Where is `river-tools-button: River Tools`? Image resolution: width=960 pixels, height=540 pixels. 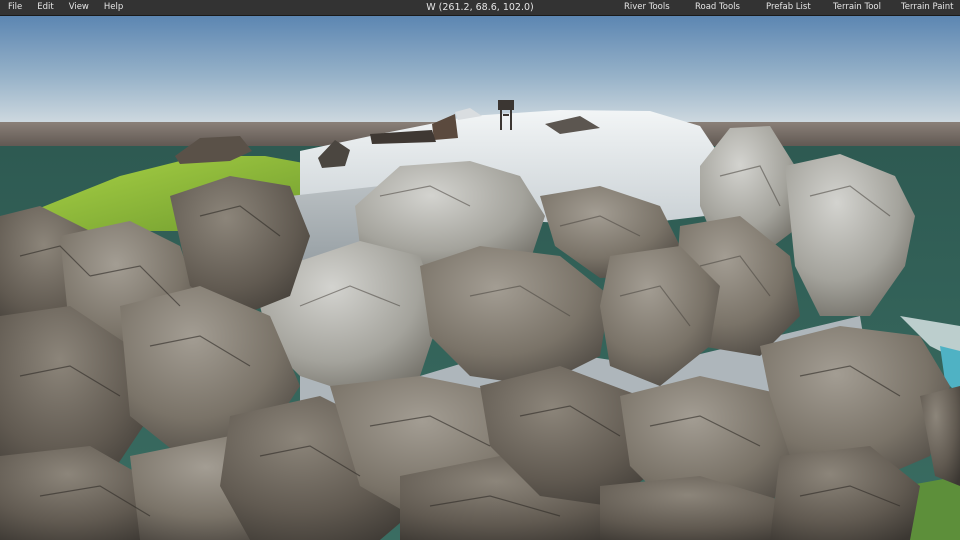 river-tools-button: River Tools is located at coordinates (647, 7).